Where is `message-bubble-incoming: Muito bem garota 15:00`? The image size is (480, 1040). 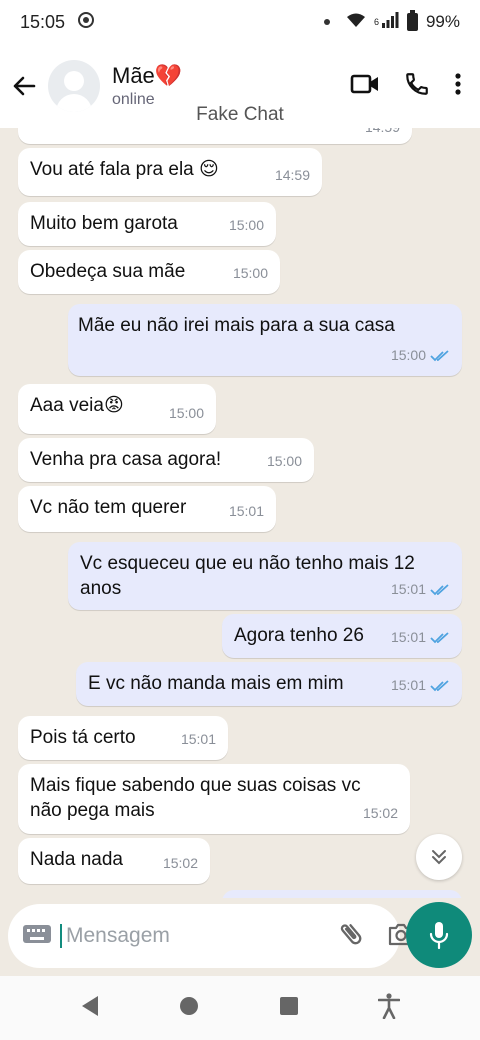 message-bubble-incoming: Muito bem garota 15:00 is located at coordinates (147, 224).